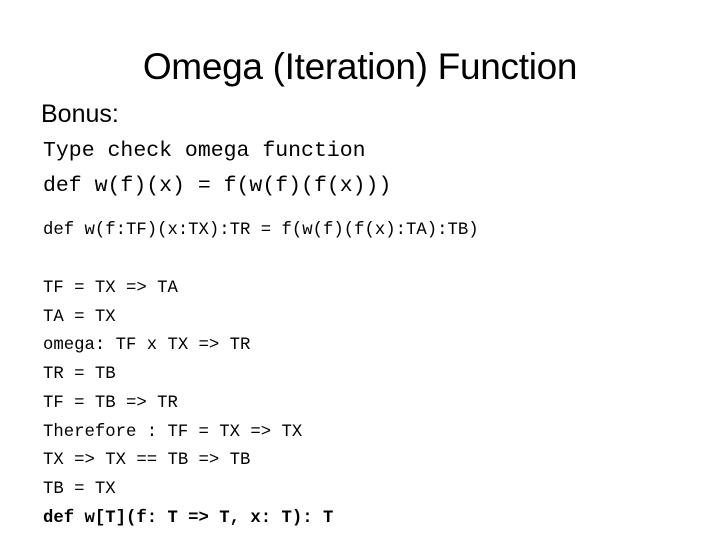  What do you see at coordinates (79, 489) in the screenshot?
I see `derivation-step: TB = TX` at bounding box center [79, 489].